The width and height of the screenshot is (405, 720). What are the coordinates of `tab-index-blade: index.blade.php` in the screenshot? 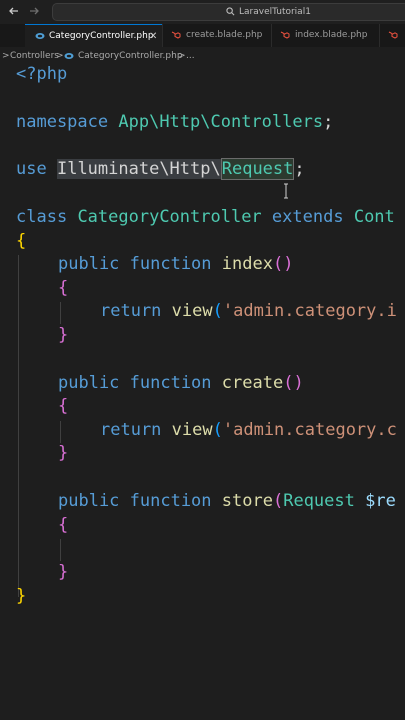 It's located at (325, 35).